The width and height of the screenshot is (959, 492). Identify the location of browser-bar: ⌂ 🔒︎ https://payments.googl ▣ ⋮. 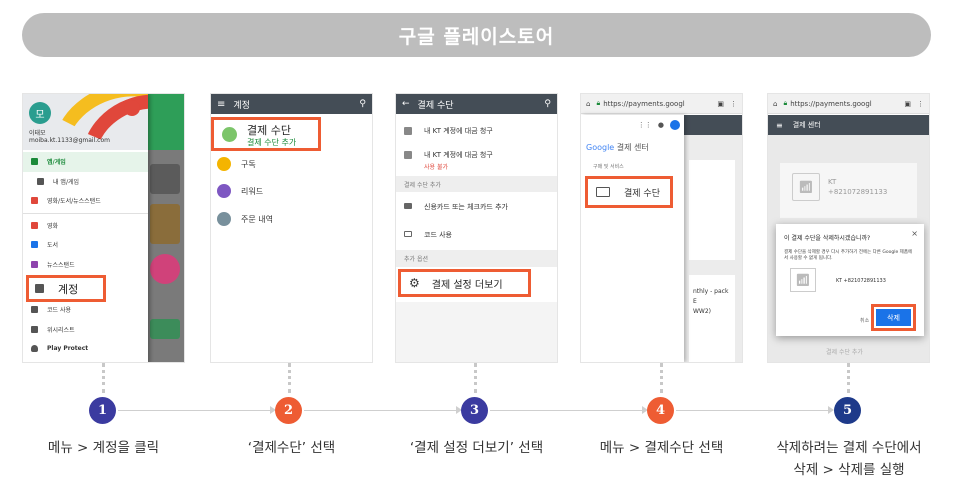
(848, 104).